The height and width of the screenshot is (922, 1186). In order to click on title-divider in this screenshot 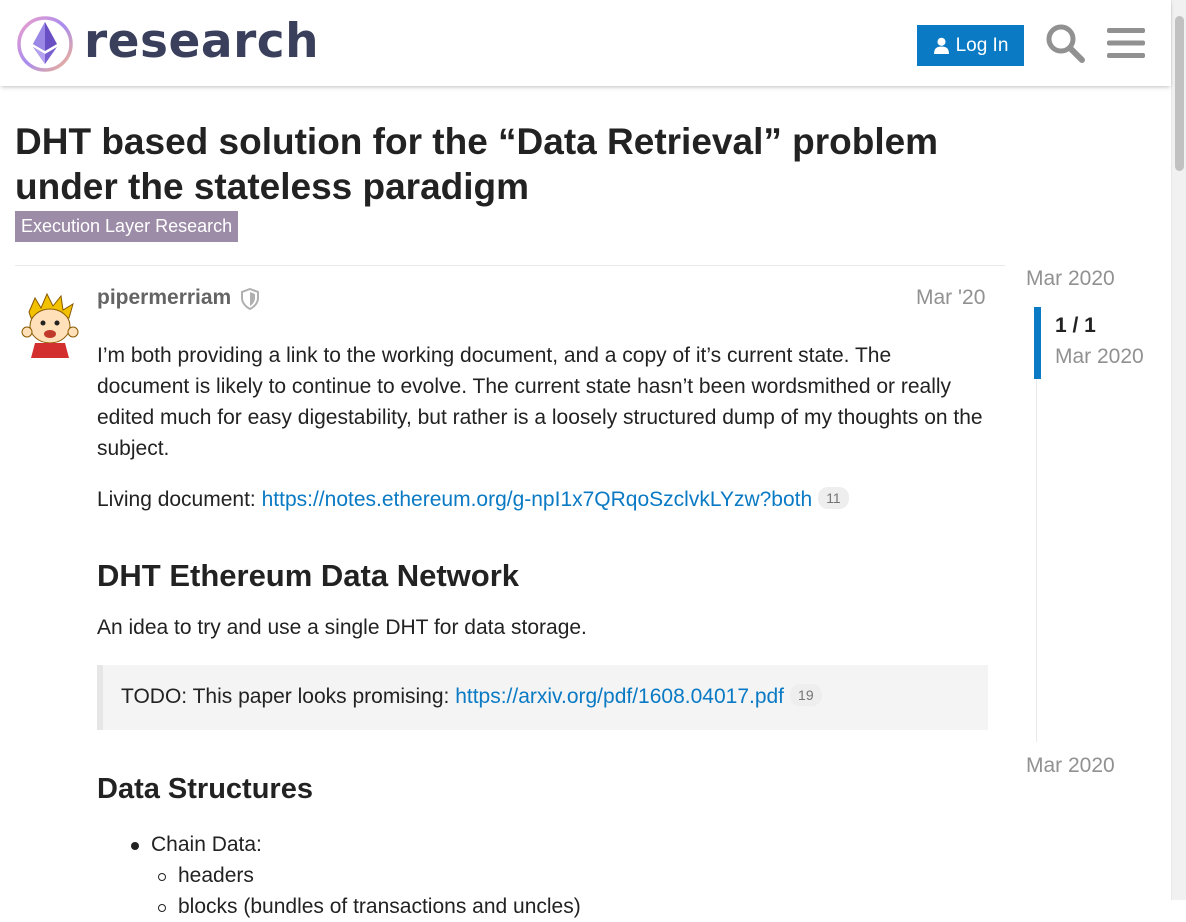, I will do `click(510, 265)`.